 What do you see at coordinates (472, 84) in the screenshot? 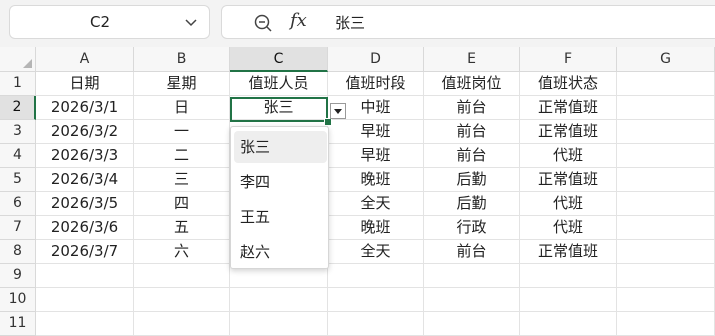
I see `cell-e1: 值班岗位` at bounding box center [472, 84].